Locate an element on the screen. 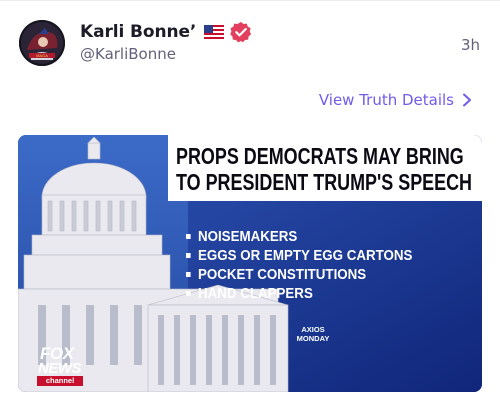 Image resolution: width=500 pixels, height=408 pixels. top-divider is located at coordinates (250, 0).